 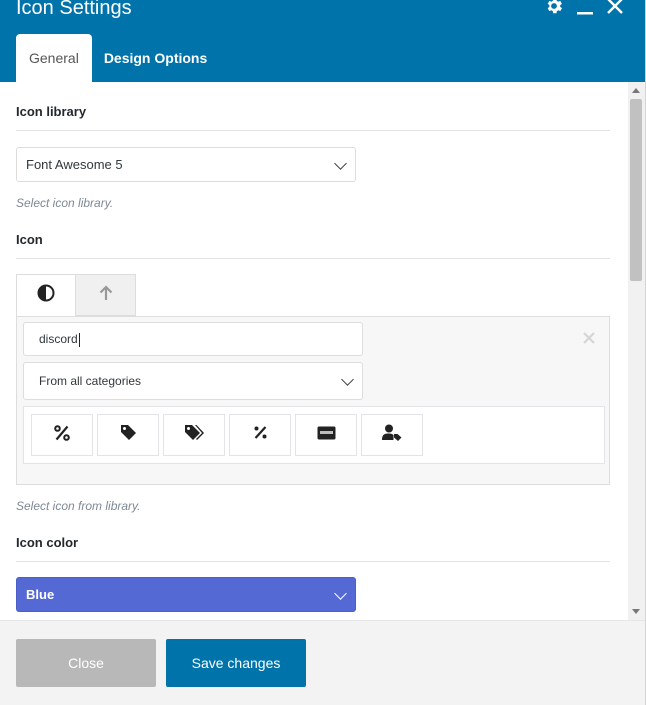 What do you see at coordinates (323, 662) in the screenshot?
I see `dialog-footer: Close Save changes` at bounding box center [323, 662].